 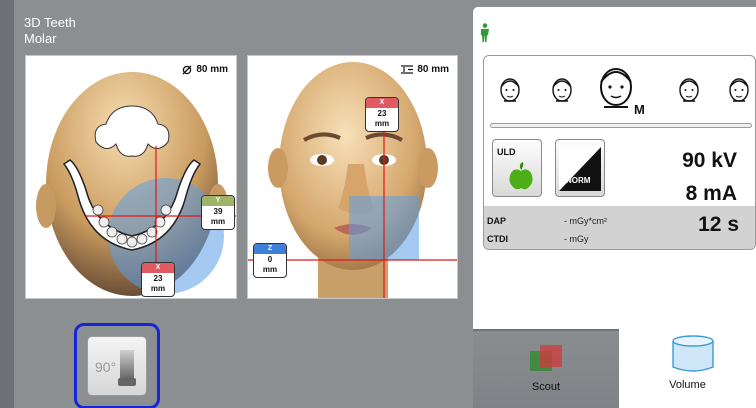 I want to click on left-edge, so click(x=7, y=204).